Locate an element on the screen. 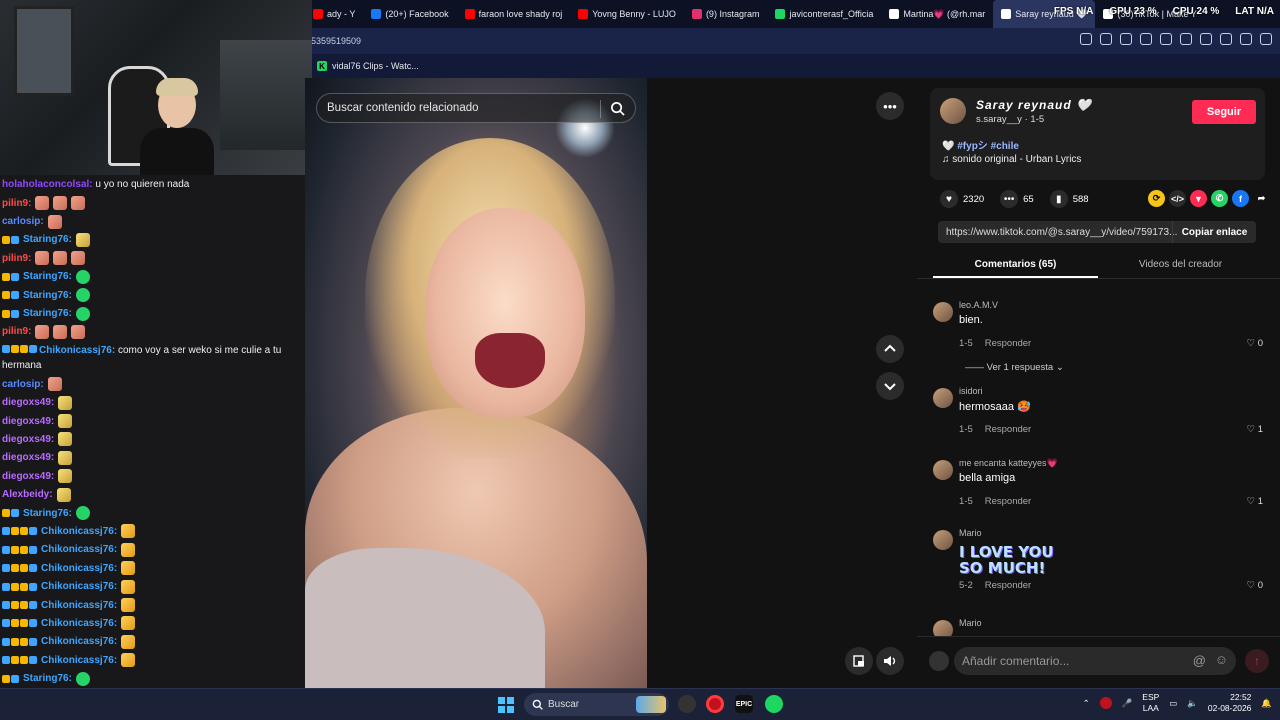 The width and height of the screenshot is (1280, 720). extensions-icon is located at coordinates (1146, 39).